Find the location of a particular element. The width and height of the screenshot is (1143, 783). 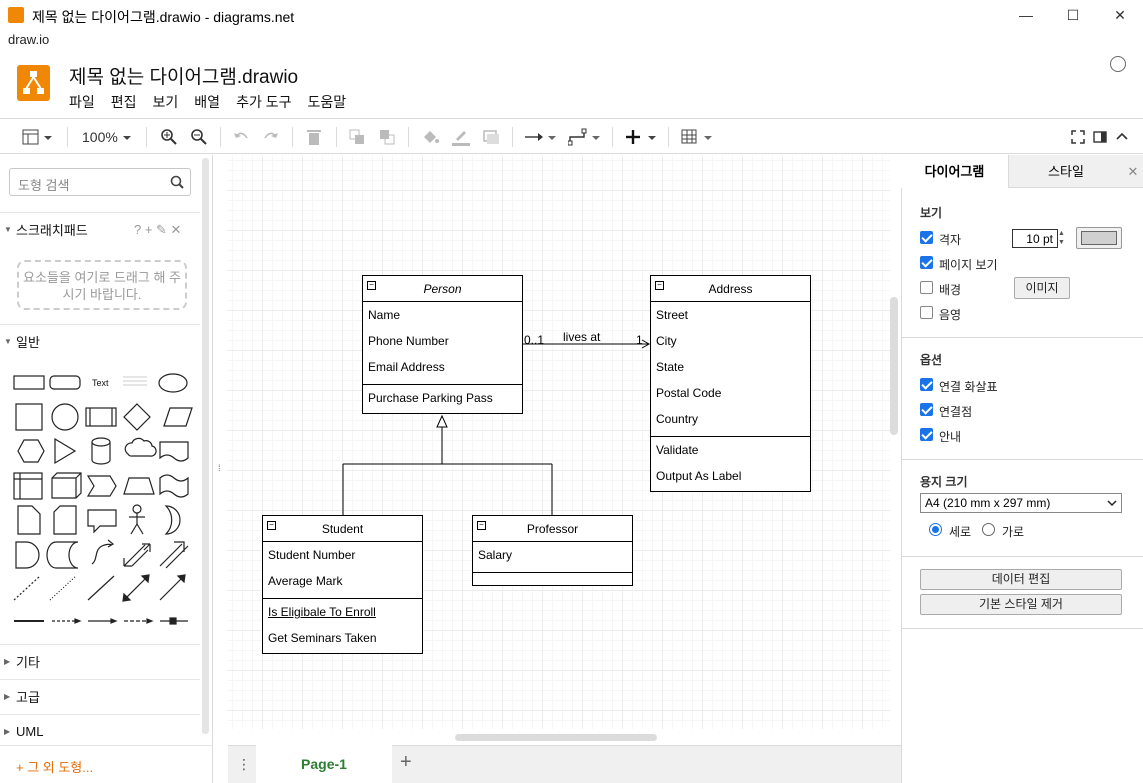

class-professor: − Professor Salary is located at coordinates (552, 550).